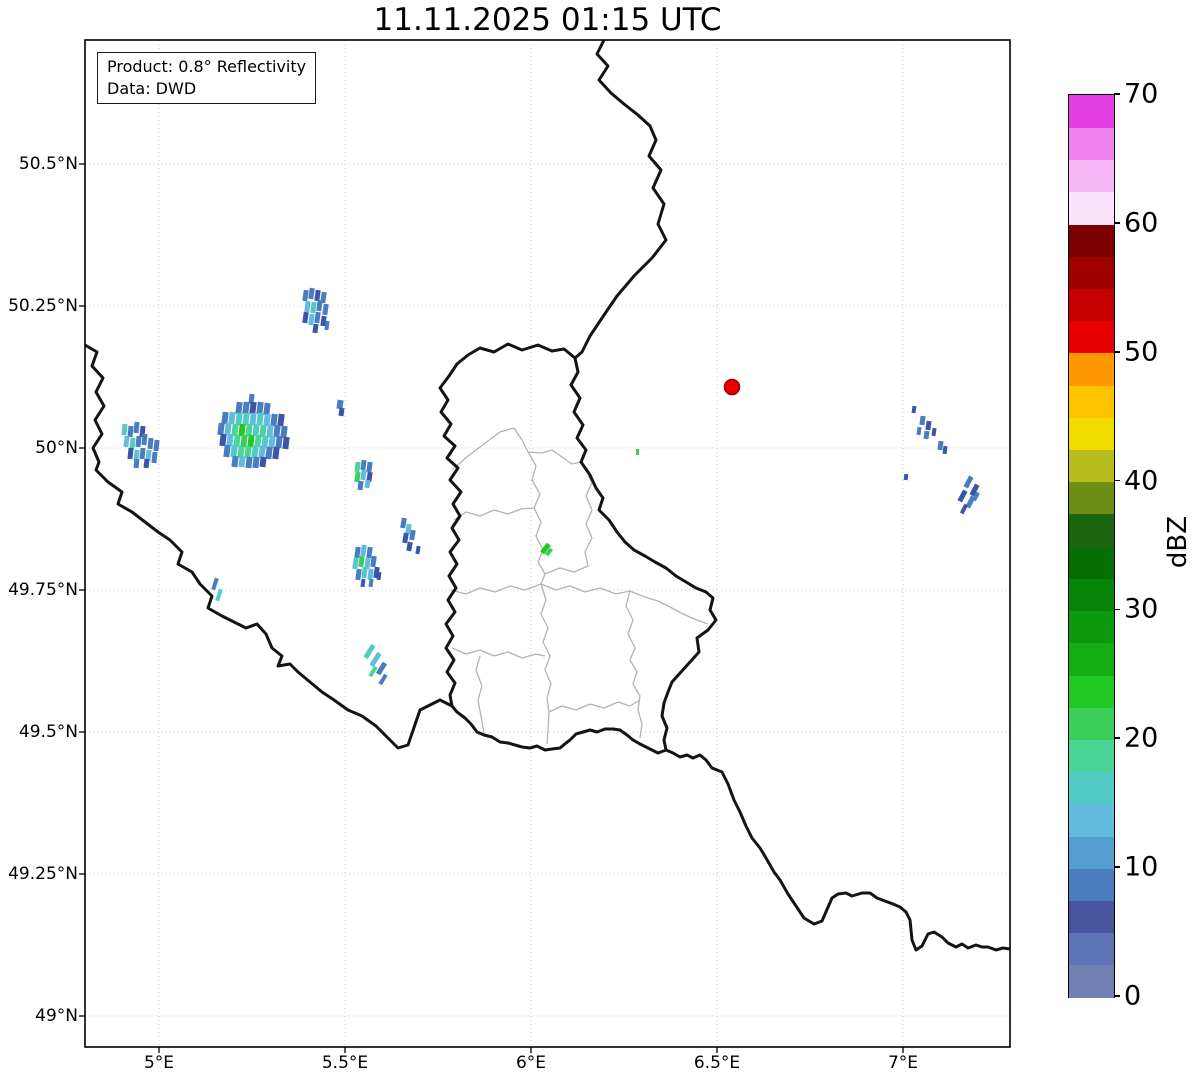  I want to click on latitude-tick-label: 50°N, so click(56, 448).